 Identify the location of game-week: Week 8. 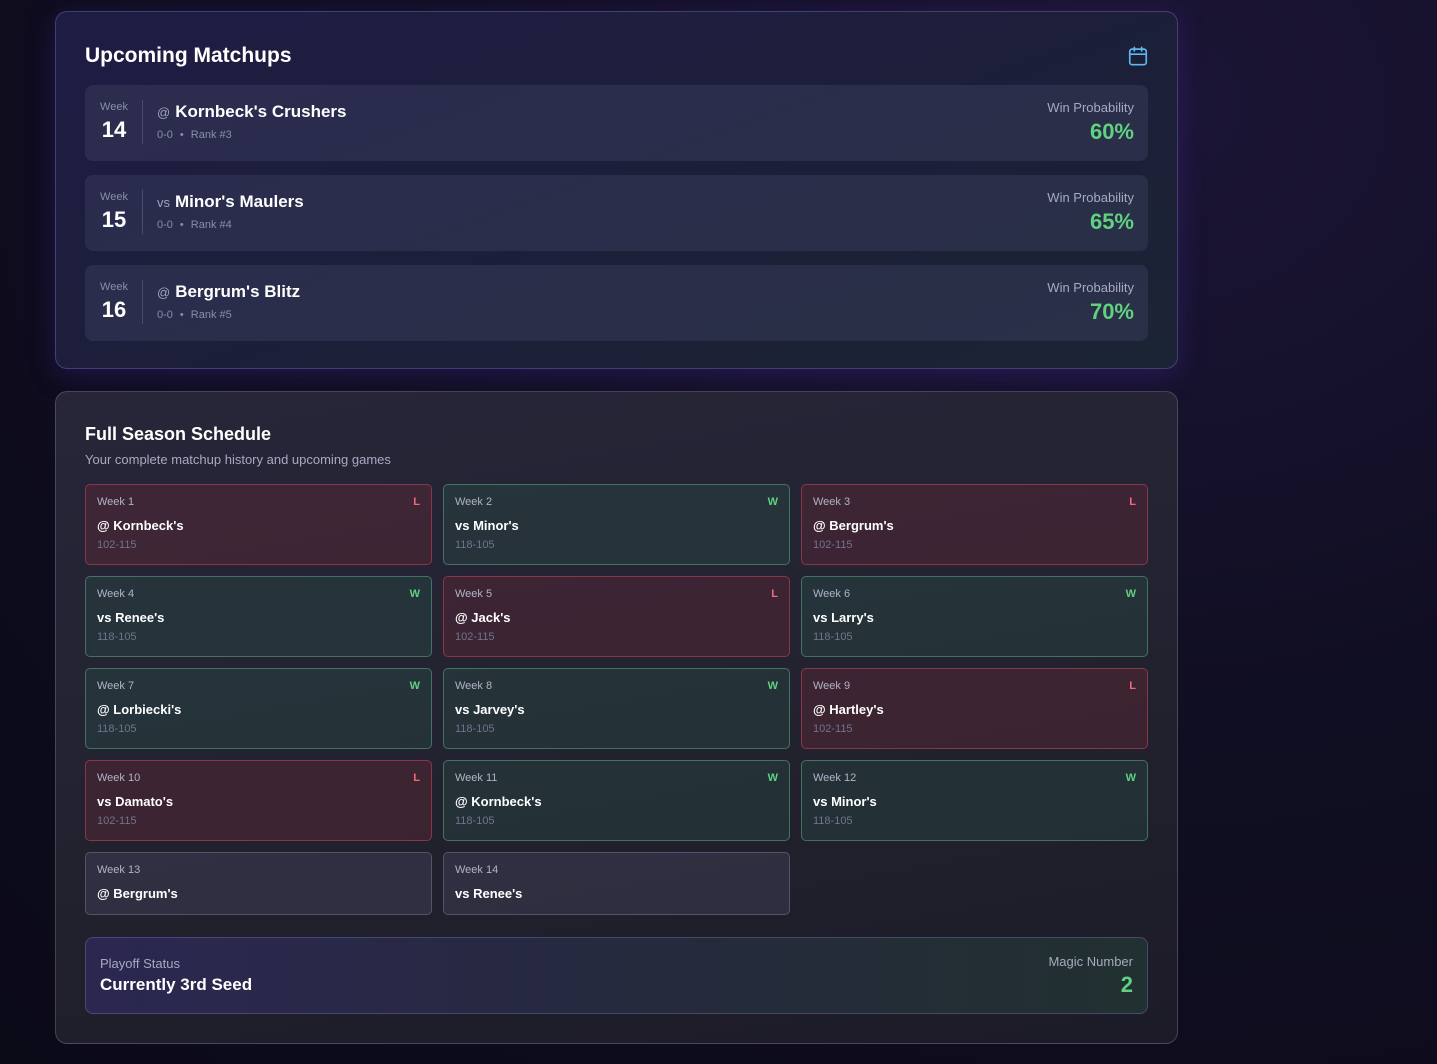
(474, 686).